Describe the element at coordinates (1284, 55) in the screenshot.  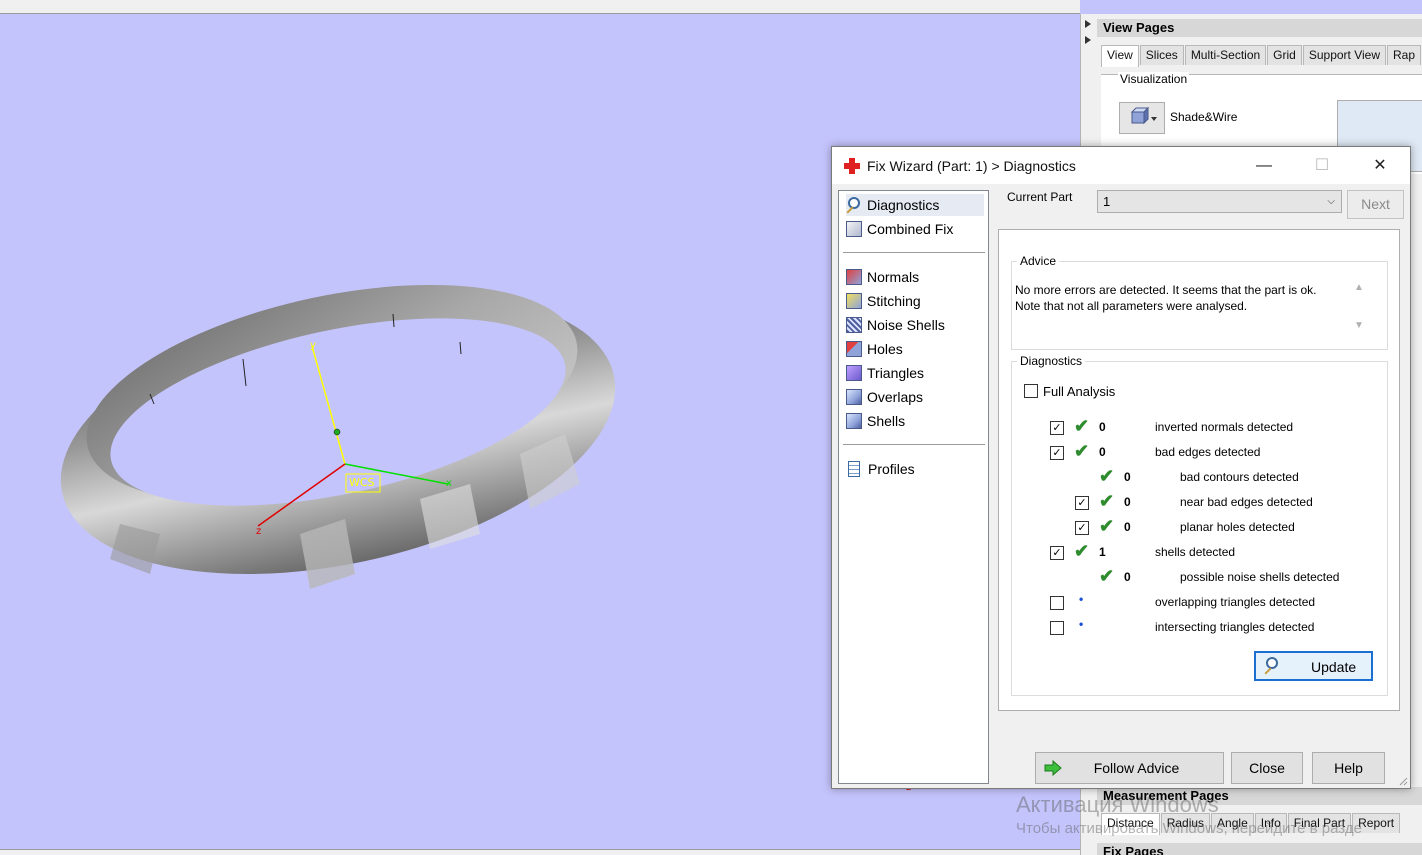
I see `tab-grid: Grid` at that location.